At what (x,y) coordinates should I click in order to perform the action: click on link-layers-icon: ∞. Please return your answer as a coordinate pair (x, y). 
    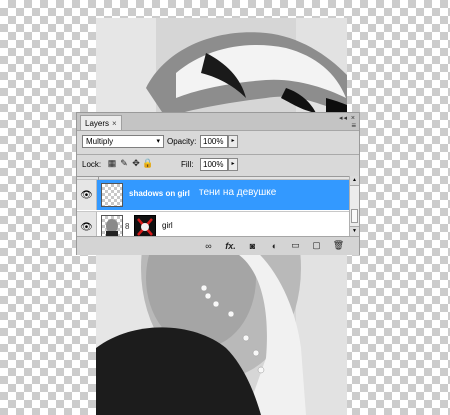
    Looking at the image, I should click on (208, 245).